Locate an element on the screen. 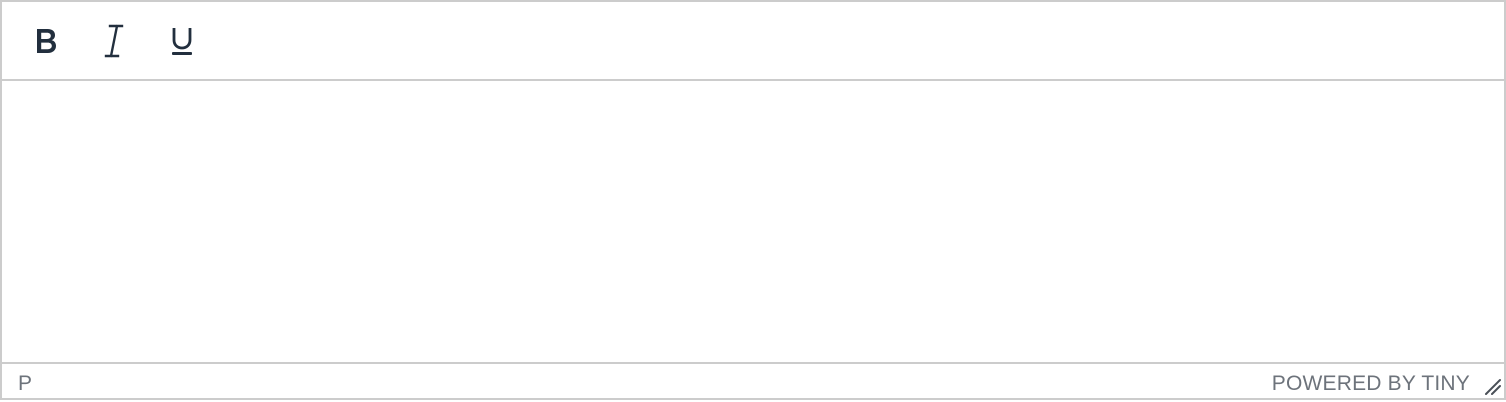  editor-statusbar: P POWERED BY TINY is located at coordinates (753, 380).